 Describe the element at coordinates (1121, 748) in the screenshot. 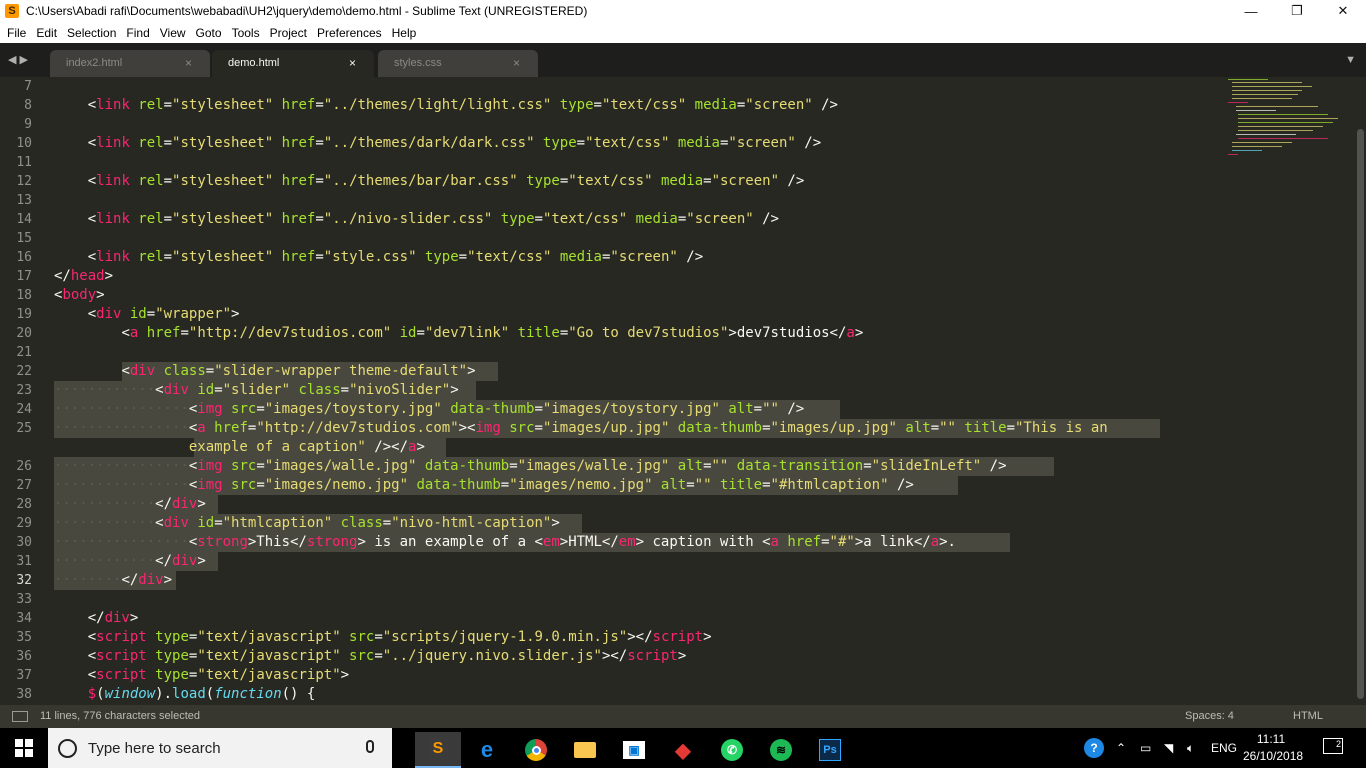

I see `chevron-up-icon: ⌃` at that location.